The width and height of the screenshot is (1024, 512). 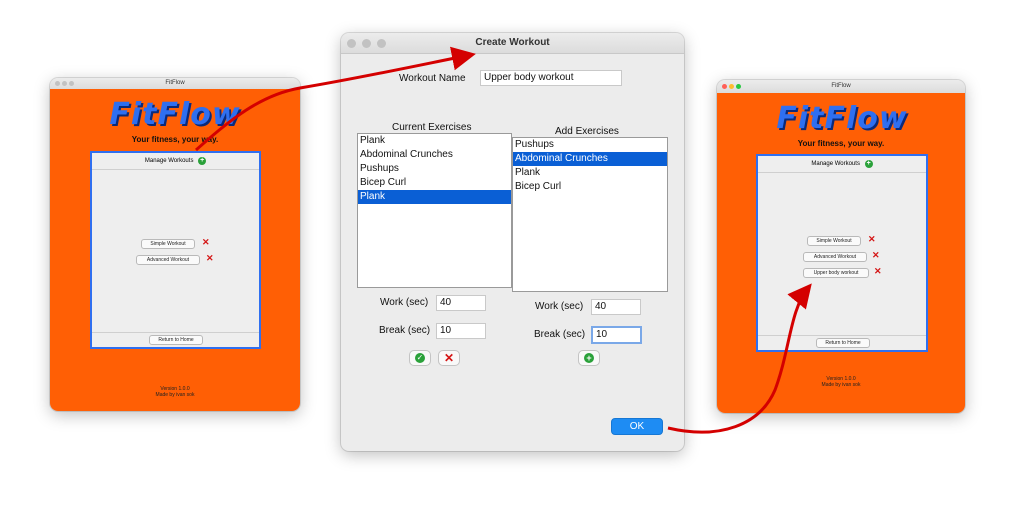 What do you see at coordinates (434, 155) in the screenshot?
I see `list-item: Abdominal Crunches` at bounding box center [434, 155].